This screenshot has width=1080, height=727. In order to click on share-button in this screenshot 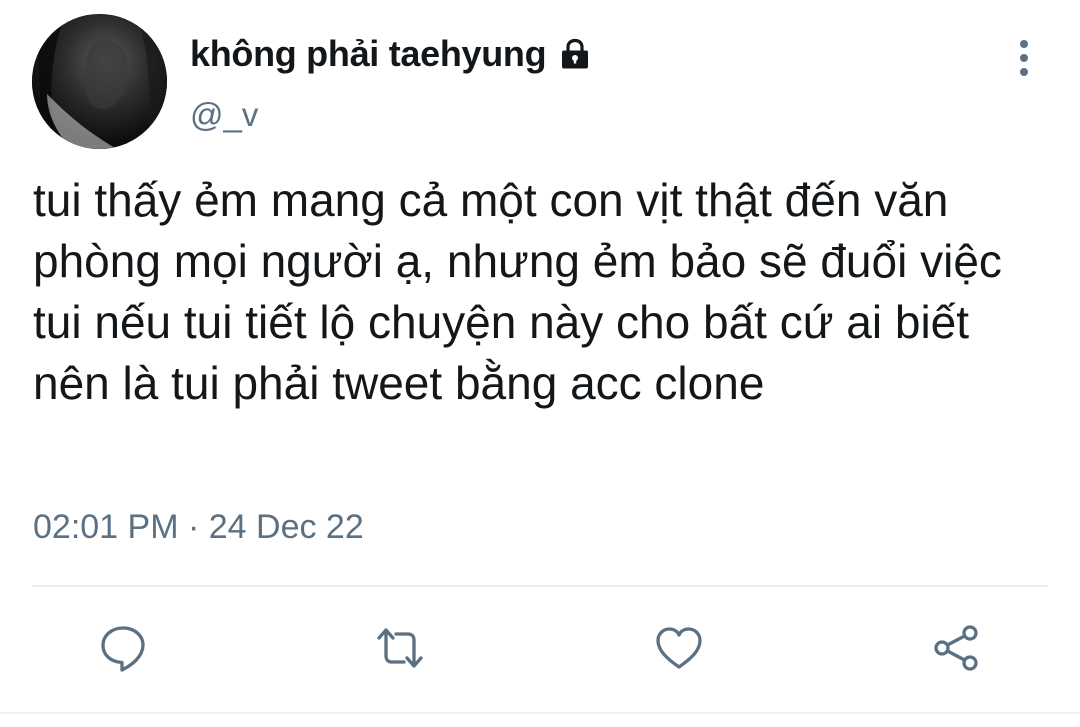, I will do `click(957, 648)`.